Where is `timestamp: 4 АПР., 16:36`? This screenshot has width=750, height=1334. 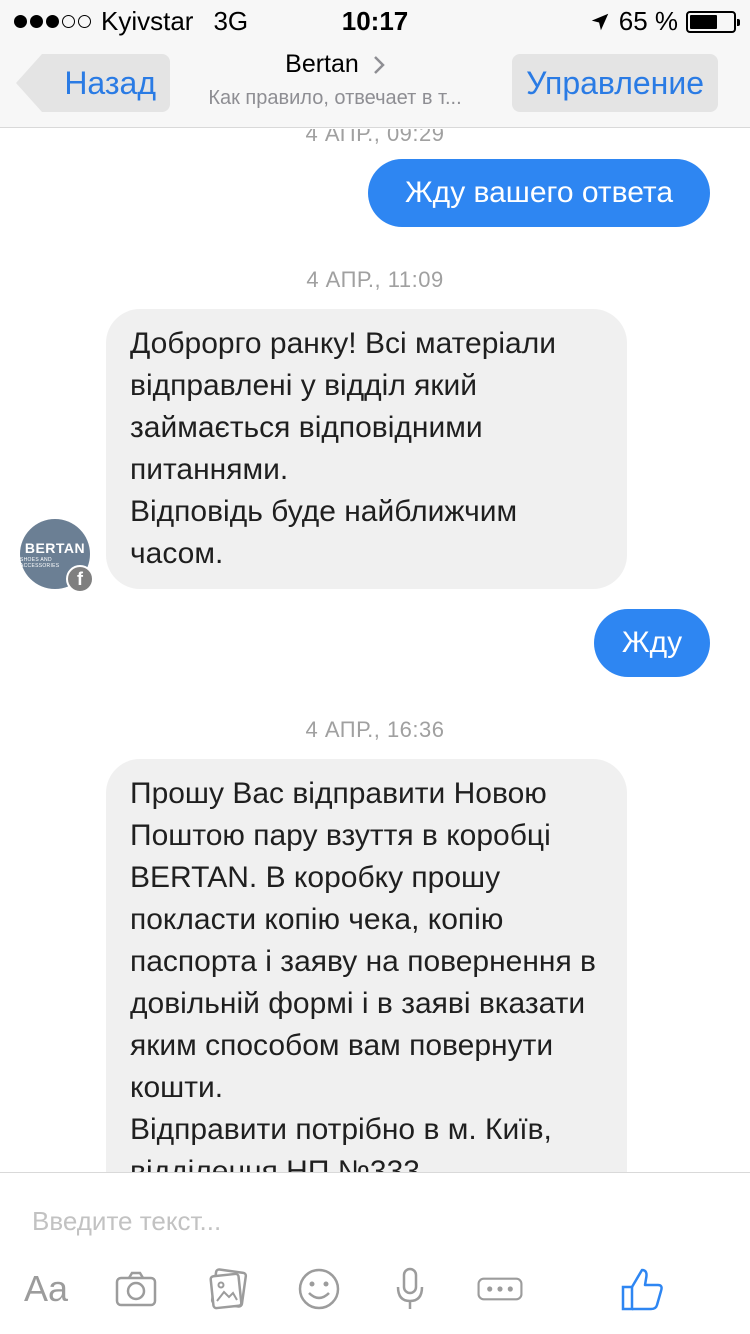
timestamp: 4 АПР., 16:36 is located at coordinates (375, 729).